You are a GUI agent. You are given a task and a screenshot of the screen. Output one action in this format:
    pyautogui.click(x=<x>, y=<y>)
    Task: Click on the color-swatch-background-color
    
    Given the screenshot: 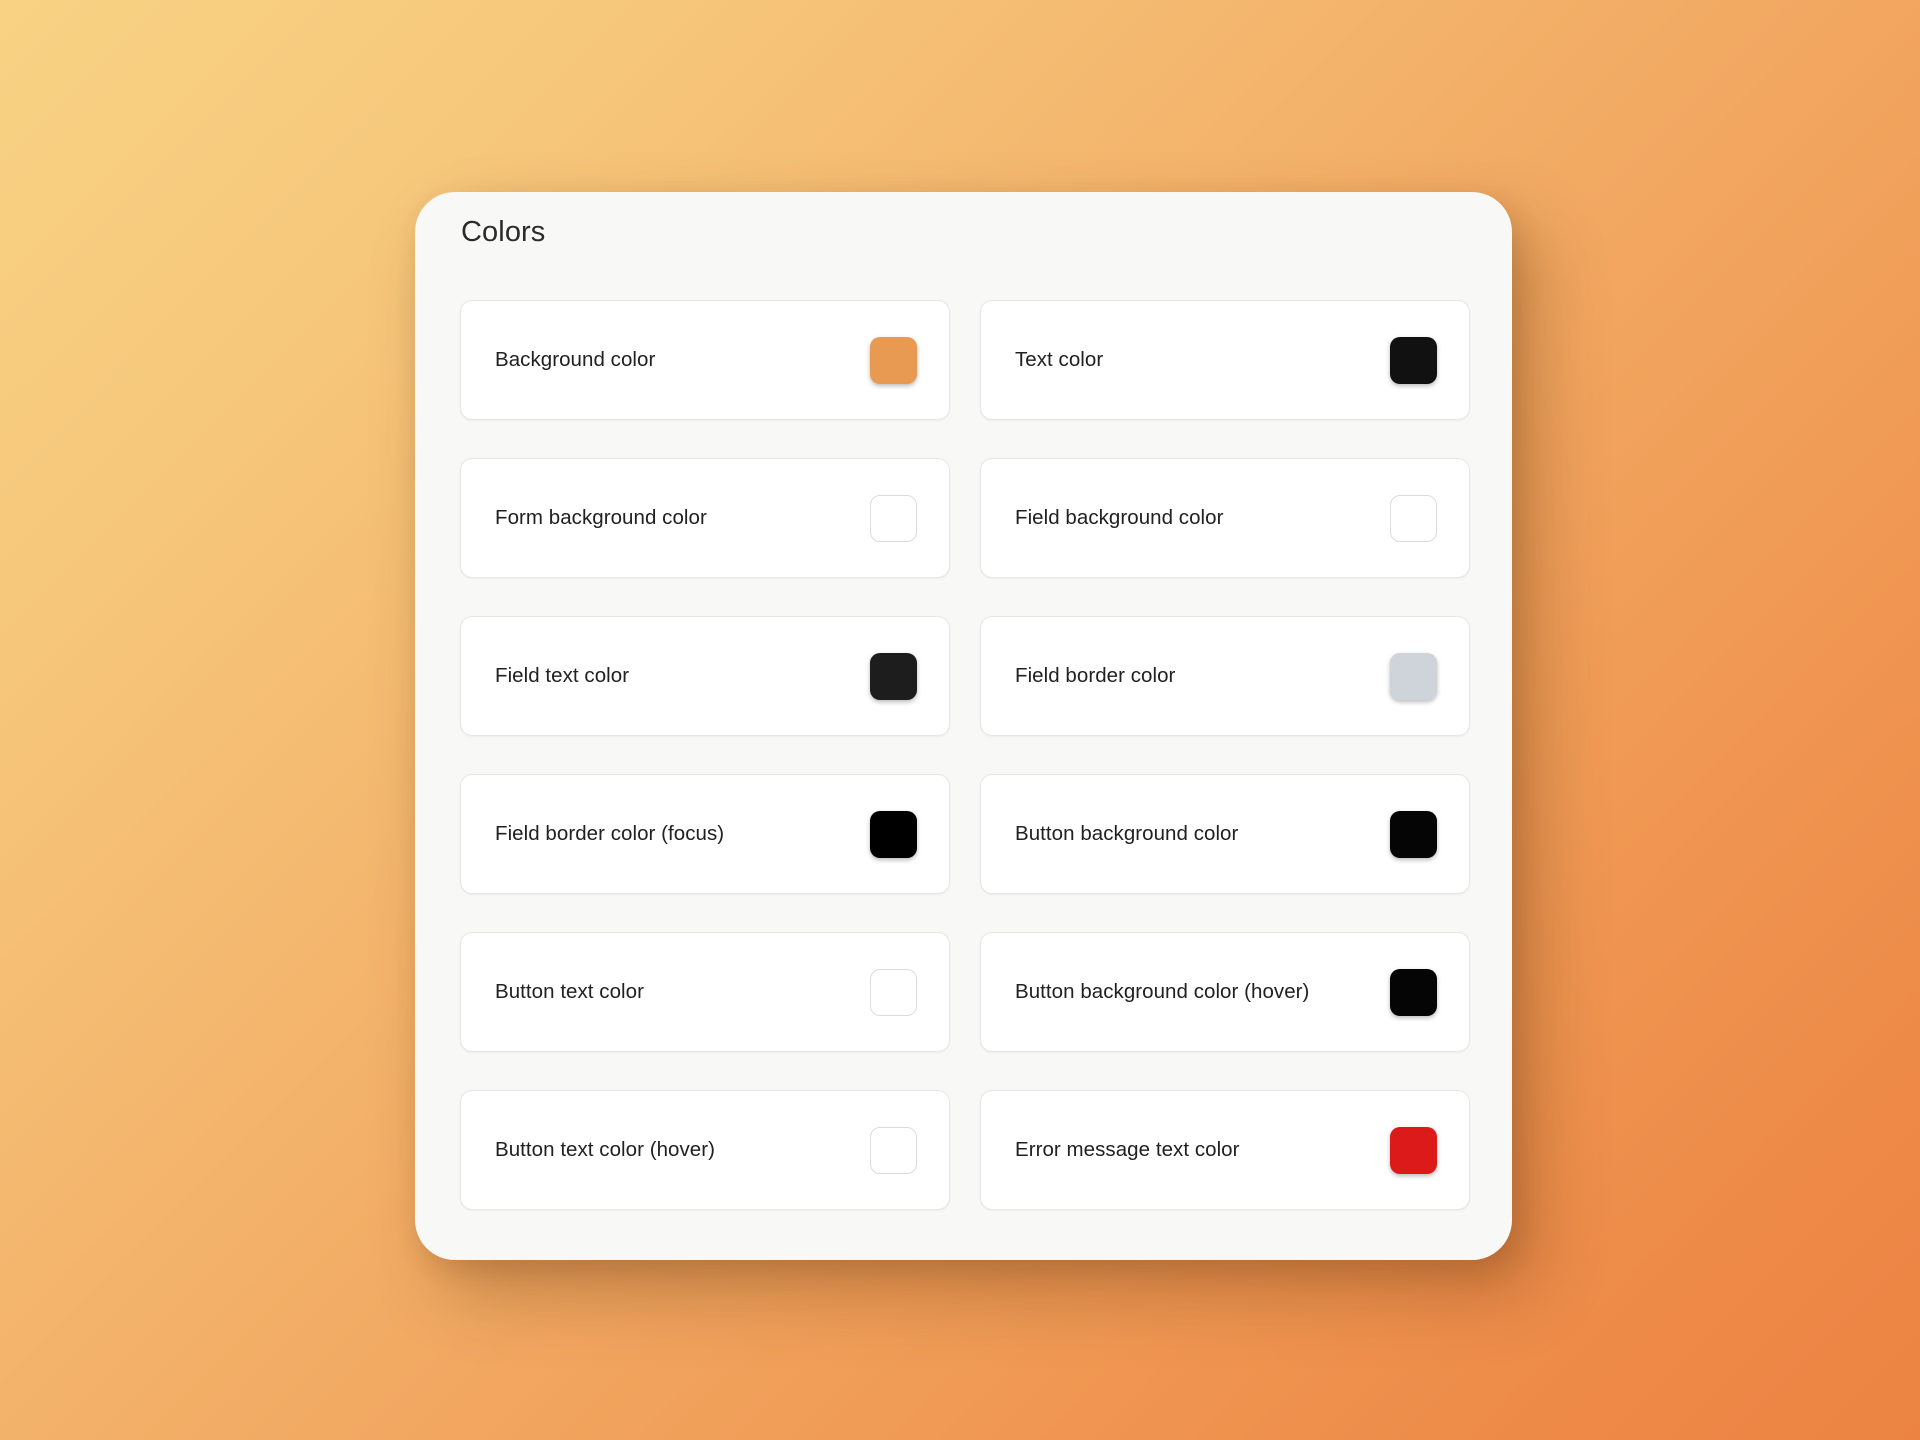 What is the action you would take?
    pyautogui.click(x=893, y=360)
    